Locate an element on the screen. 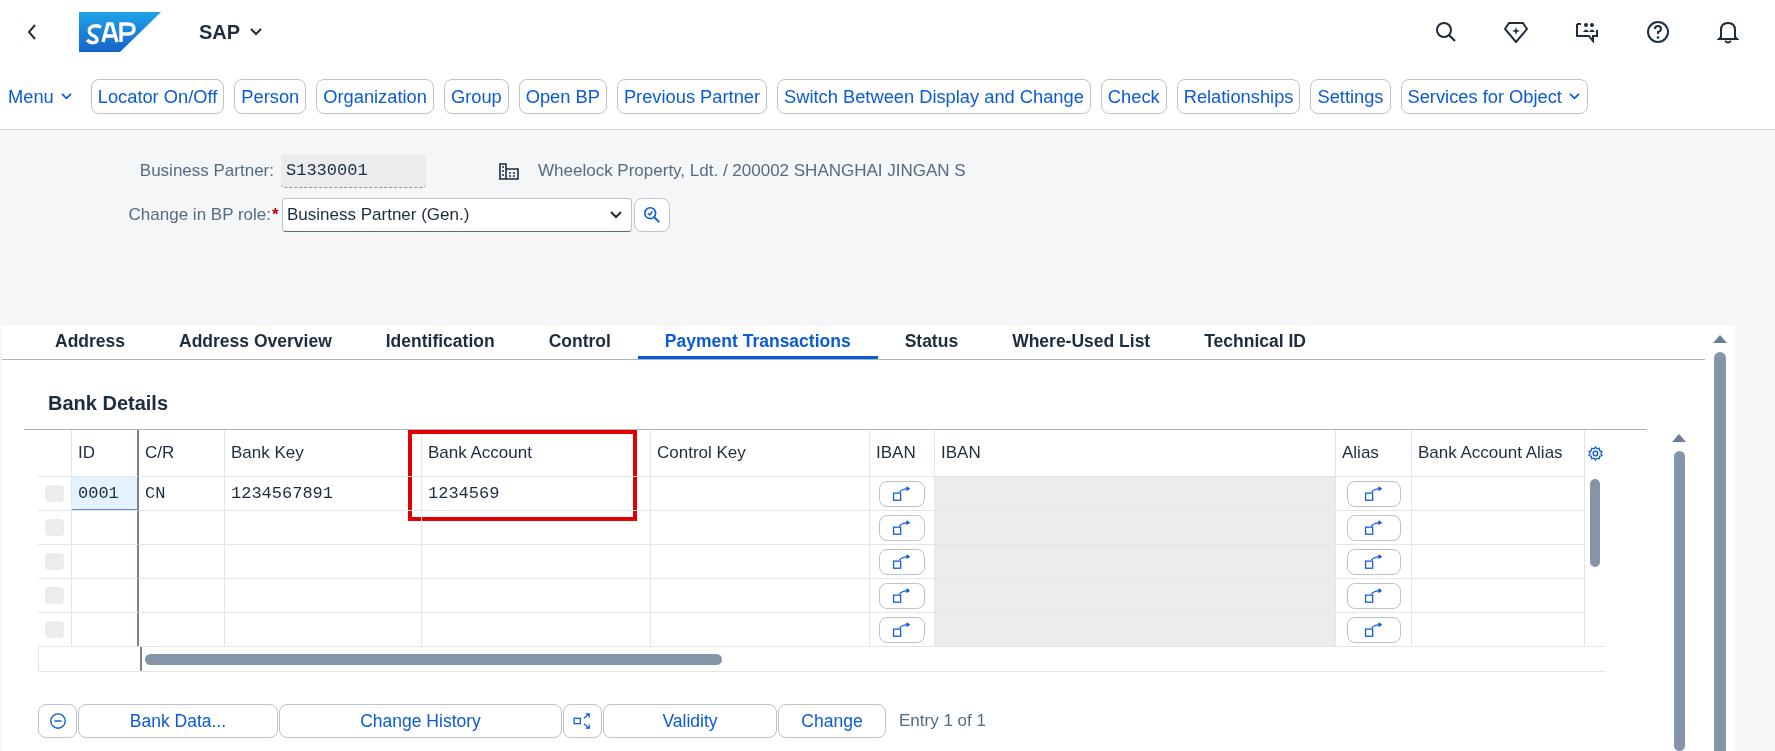 The width and height of the screenshot is (1775, 751). footer-button: Change History is located at coordinates (420, 721).